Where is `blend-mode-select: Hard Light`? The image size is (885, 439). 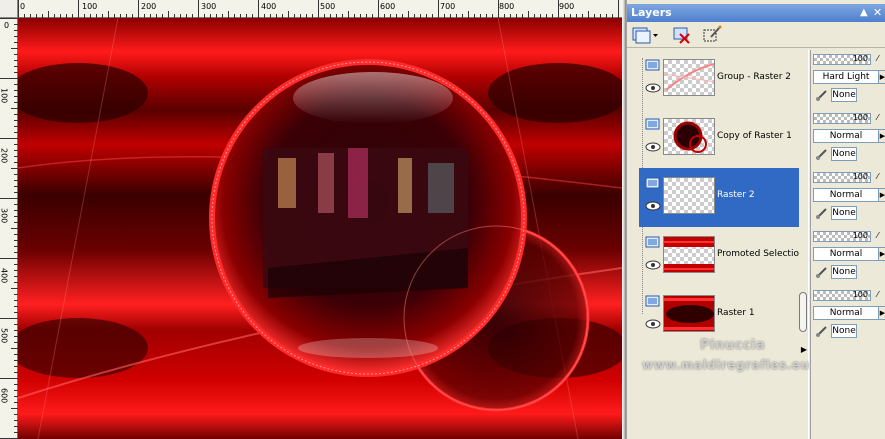 blend-mode-select: Hard Light is located at coordinates (846, 77).